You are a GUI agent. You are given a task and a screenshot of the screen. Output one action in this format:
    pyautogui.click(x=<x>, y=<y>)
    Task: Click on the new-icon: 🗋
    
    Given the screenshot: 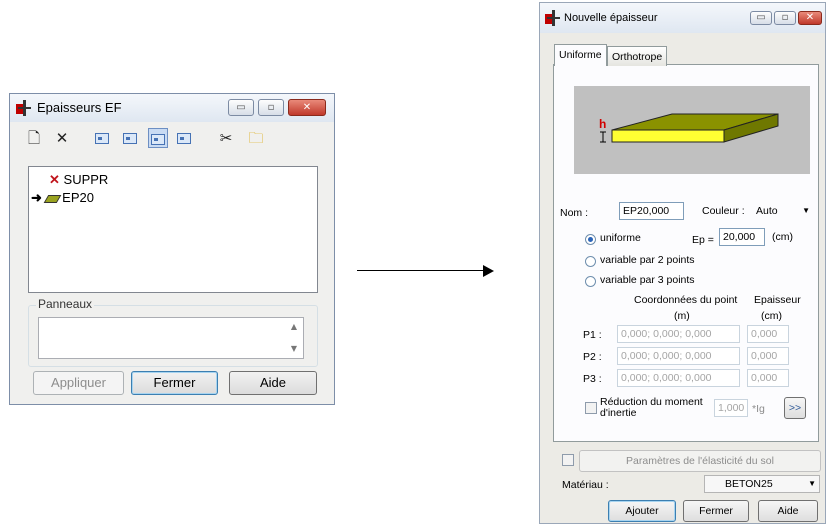 What is the action you would take?
    pyautogui.click(x=34, y=138)
    